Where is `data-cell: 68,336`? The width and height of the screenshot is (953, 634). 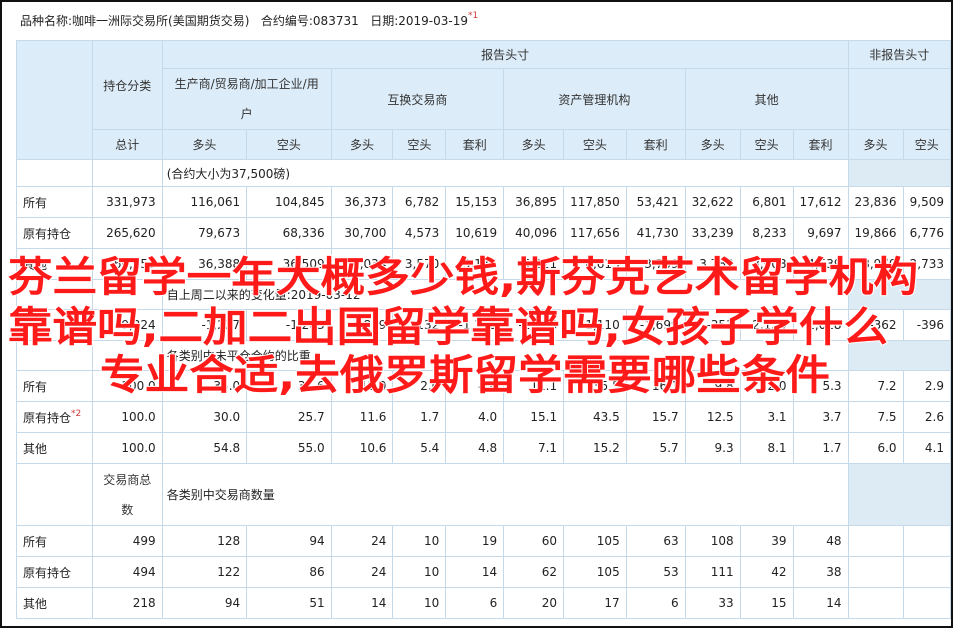 data-cell: 68,336 is located at coordinates (289, 233).